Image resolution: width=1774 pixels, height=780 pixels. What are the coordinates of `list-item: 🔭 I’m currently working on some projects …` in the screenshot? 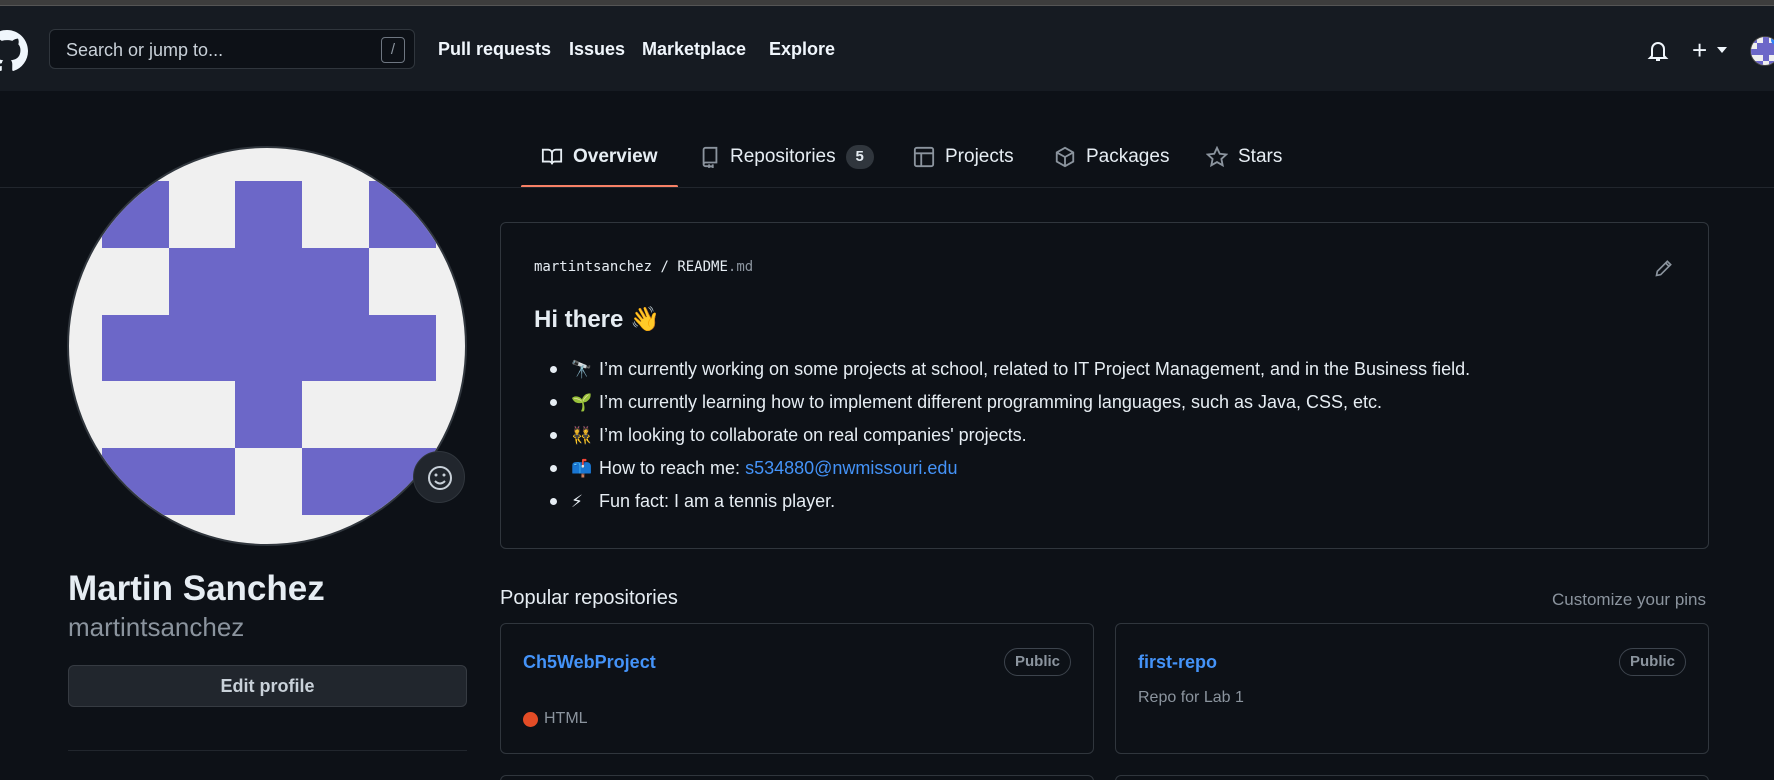 It's located at (1002, 369).